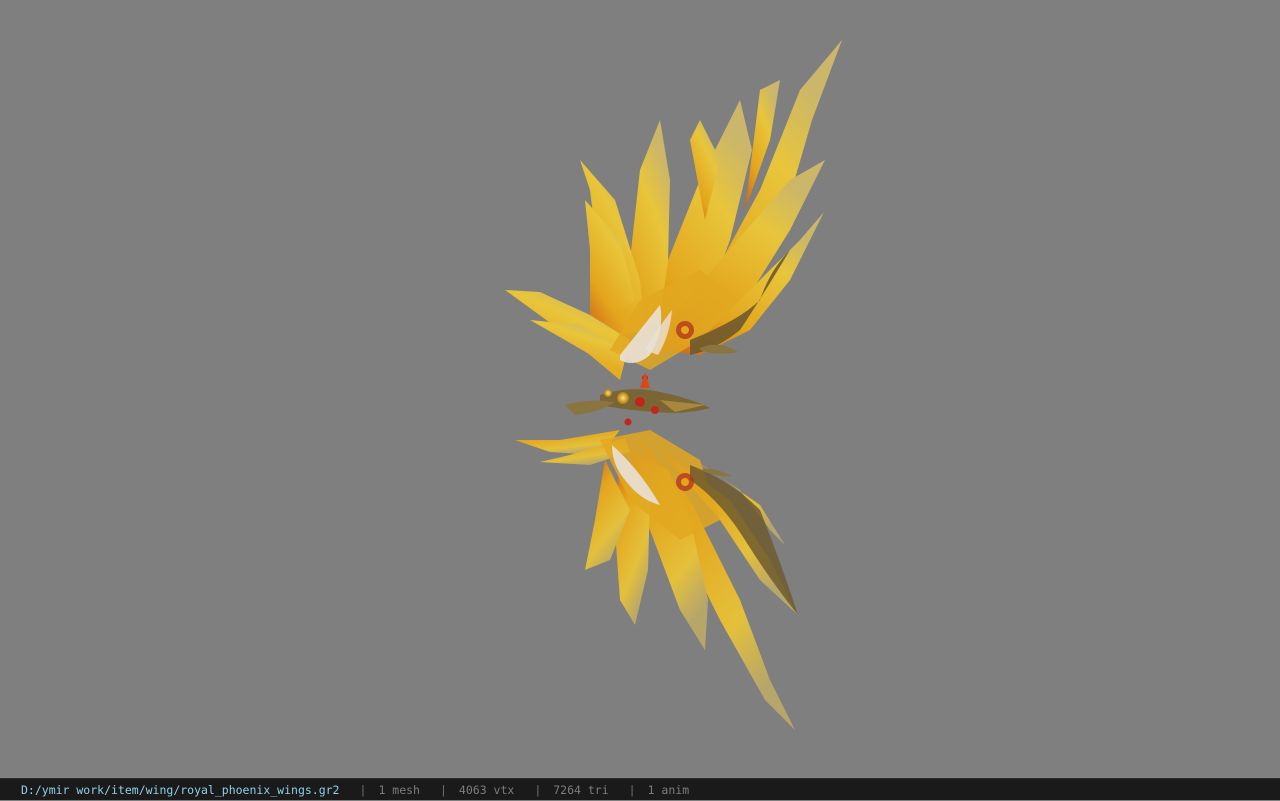 The height and width of the screenshot is (801, 1280). What do you see at coordinates (673, 210) in the screenshot?
I see `upper-wing` at bounding box center [673, 210].